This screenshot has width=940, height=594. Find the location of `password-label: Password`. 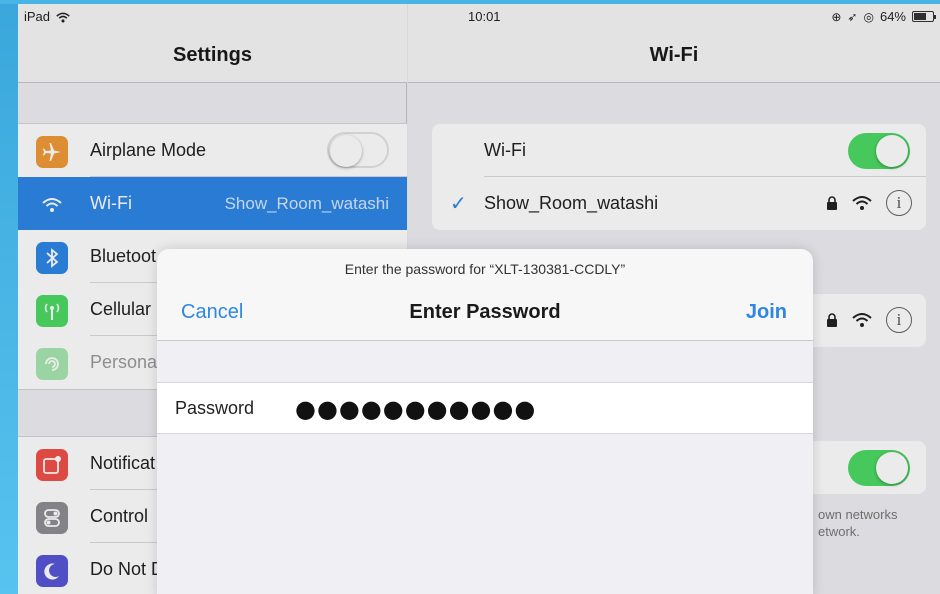

password-label: Password is located at coordinates (215, 408).